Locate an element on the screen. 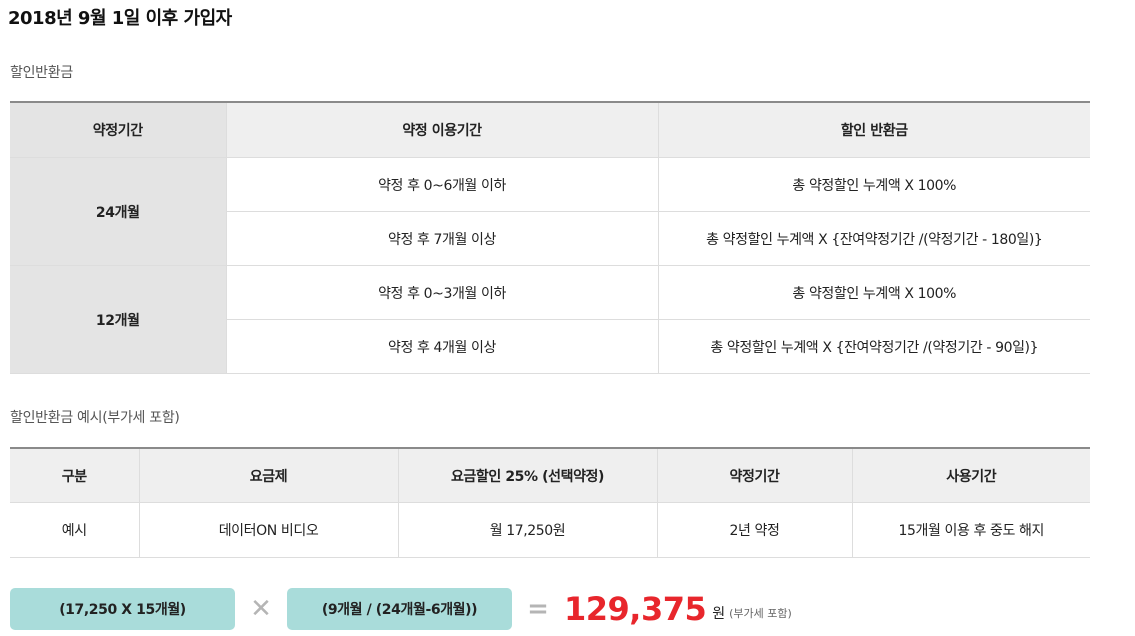 The width and height of the screenshot is (1135, 636). header-usage-period: 사용기간 is located at coordinates (970, 475).